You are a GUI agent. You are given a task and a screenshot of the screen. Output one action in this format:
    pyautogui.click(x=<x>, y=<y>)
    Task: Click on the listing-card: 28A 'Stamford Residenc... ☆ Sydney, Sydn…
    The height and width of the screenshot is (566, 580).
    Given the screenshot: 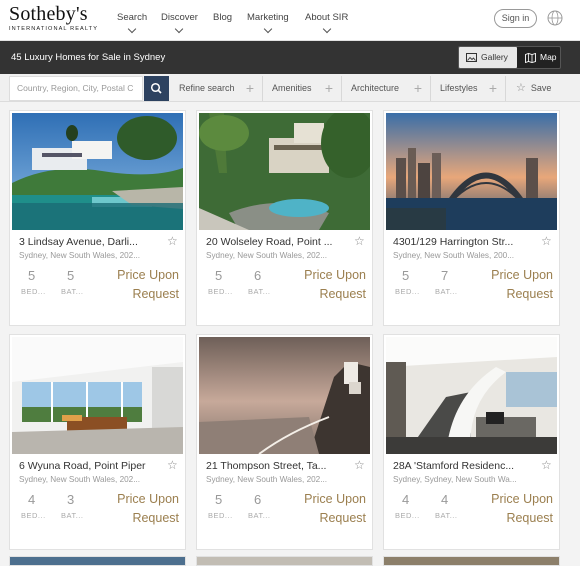 What is the action you would take?
    pyautogui.click(x=471, y=442)
    